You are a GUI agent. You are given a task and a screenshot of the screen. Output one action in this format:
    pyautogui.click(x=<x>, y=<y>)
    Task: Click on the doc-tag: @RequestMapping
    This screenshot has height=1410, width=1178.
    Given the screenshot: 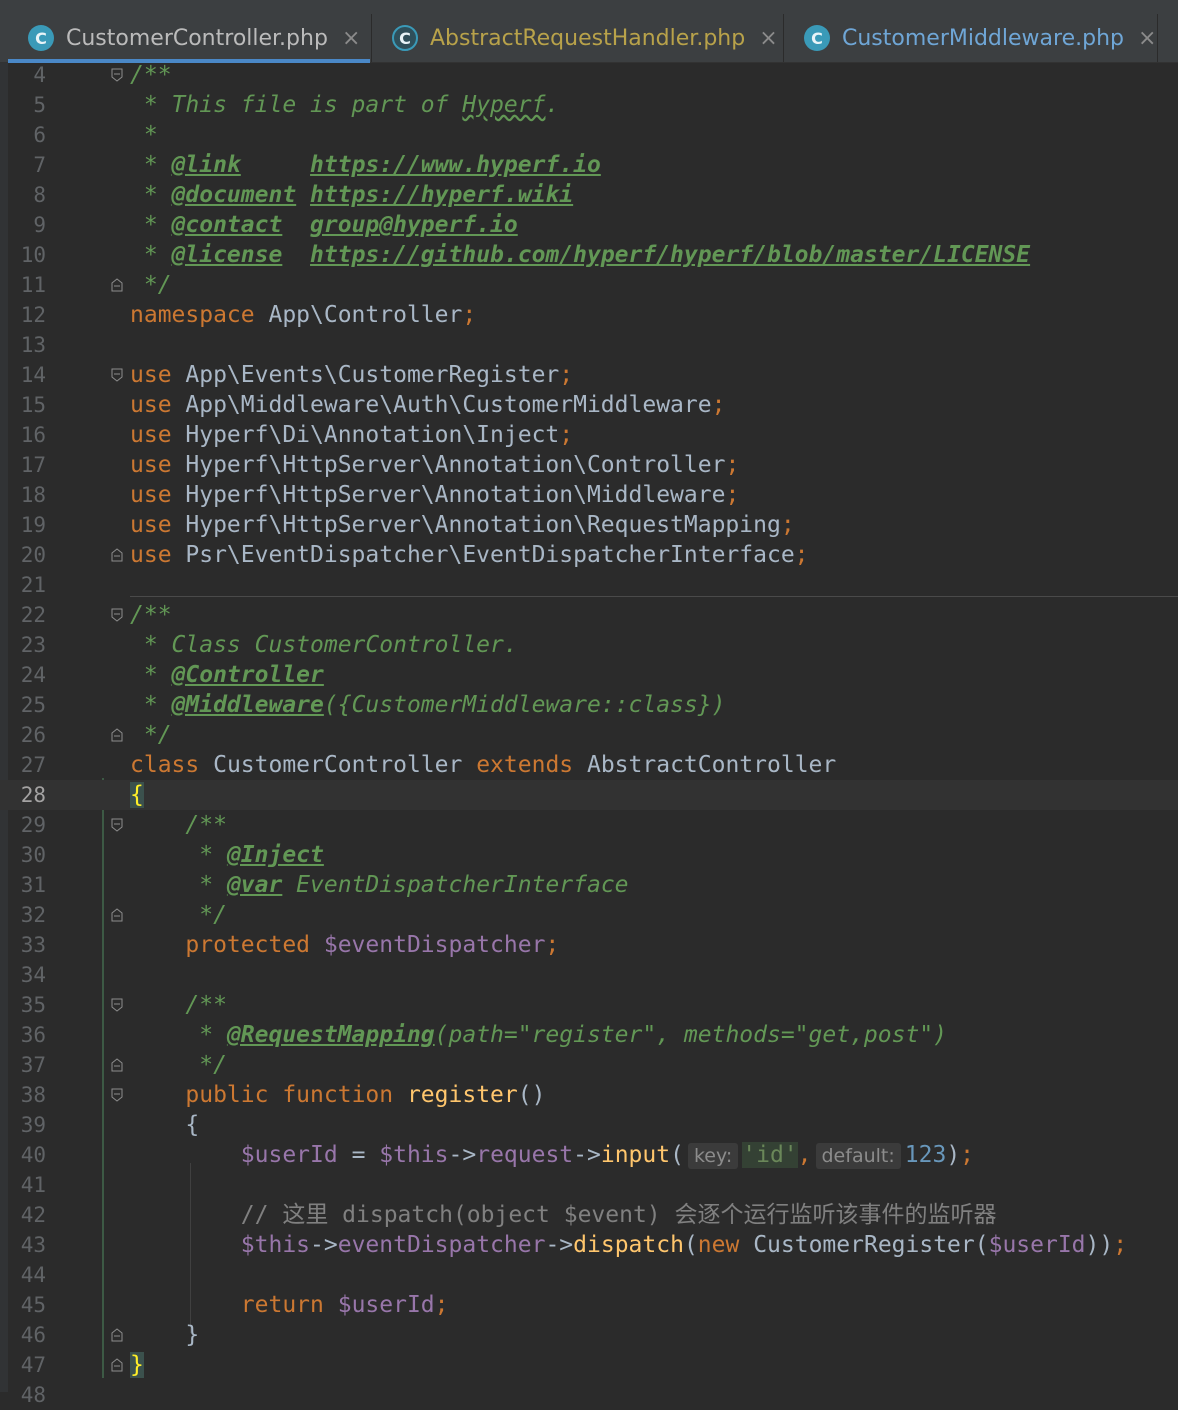 What is the action you would take?
    pyautogui.click(x=330, y=1035)
    